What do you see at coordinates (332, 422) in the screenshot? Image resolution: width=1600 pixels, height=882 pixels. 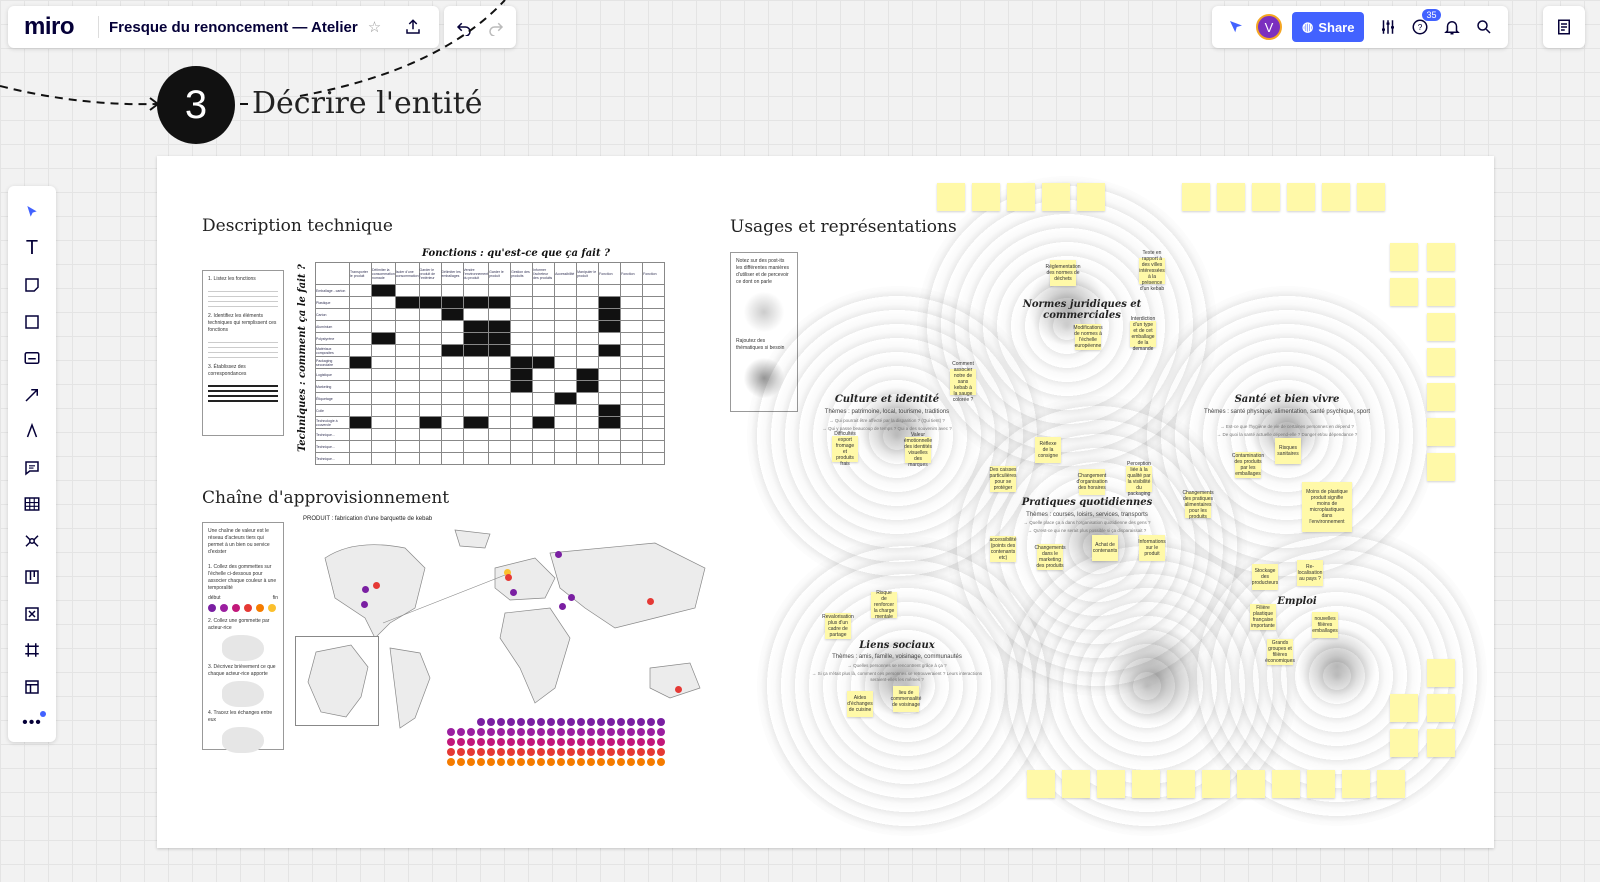 I see `matrix-row-header: Technologie à couvercle` at bounding box center [332, 422].